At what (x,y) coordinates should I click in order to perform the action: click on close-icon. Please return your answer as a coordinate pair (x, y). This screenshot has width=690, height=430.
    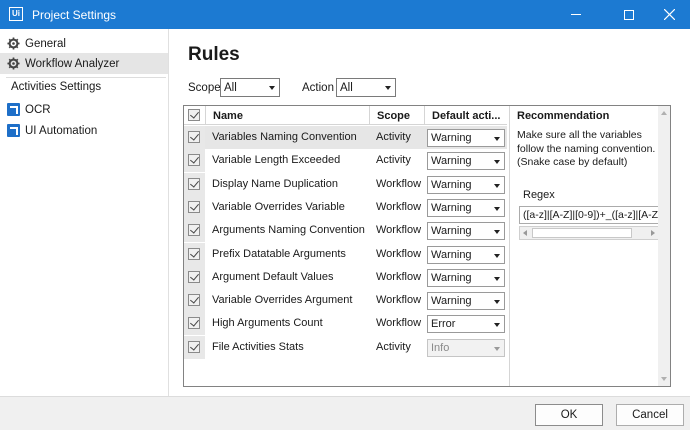
    Looking at the image, I should click on (669, 14).